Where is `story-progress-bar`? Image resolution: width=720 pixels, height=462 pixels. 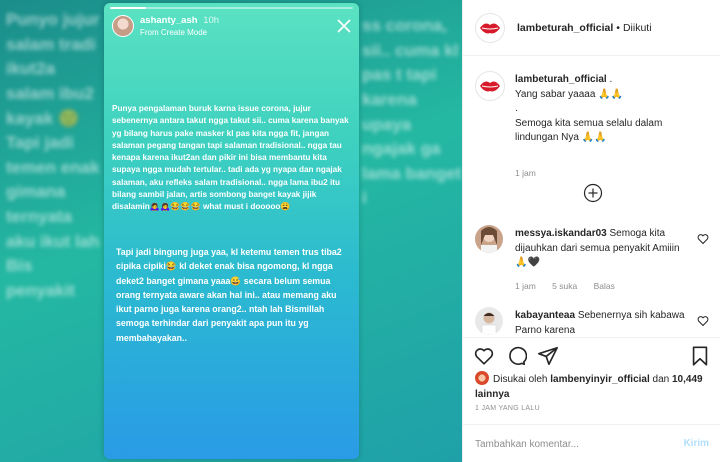
story-progress-bar is located at coordinates (231, 8).